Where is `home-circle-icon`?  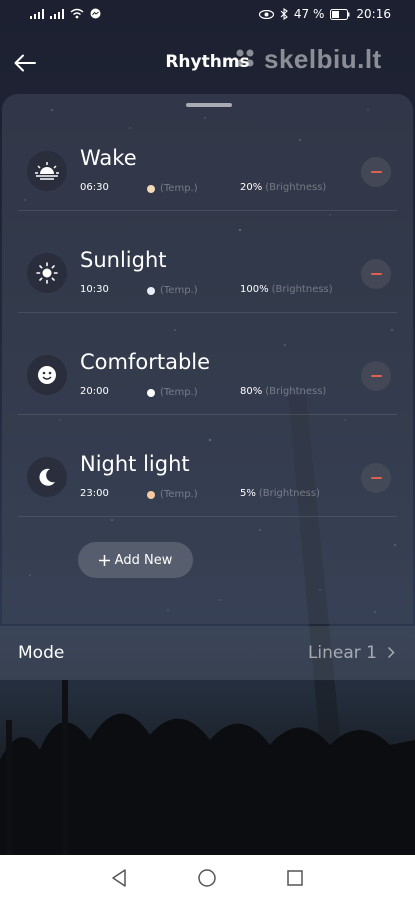
home-circle-icon is located at coordinates (207, 878).